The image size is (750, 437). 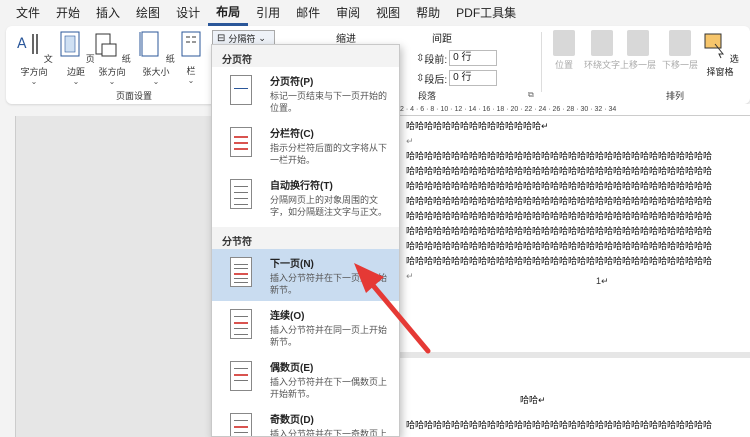 I want to click on spacing-label: 间距, so click(x=442, y=39).